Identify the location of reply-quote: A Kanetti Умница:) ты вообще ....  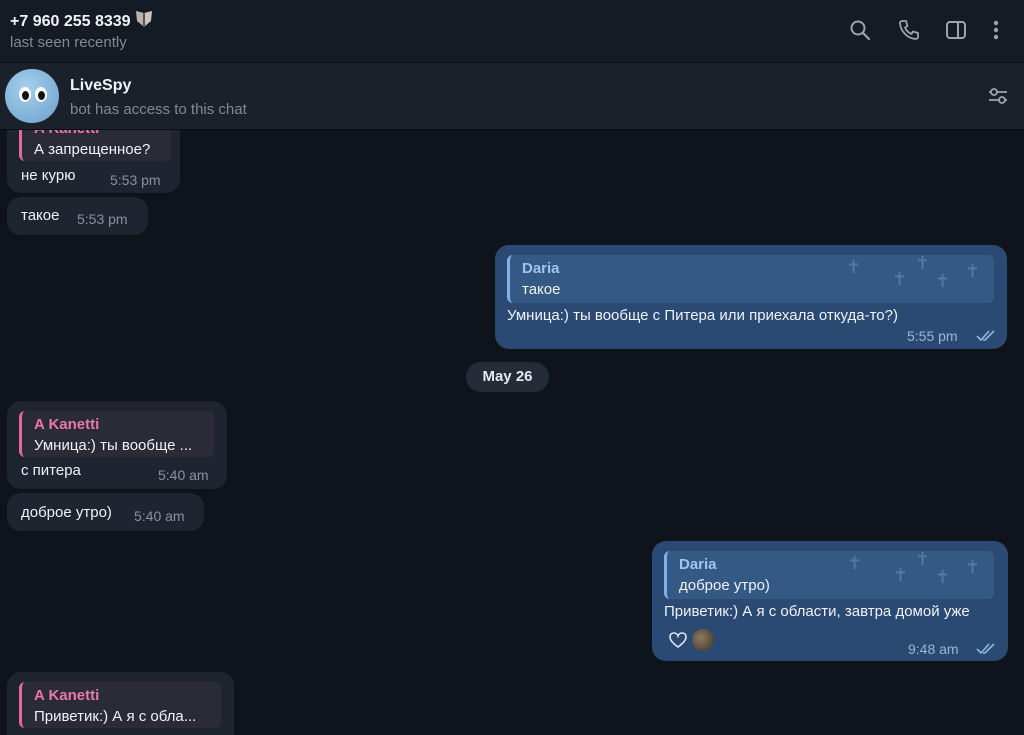
(116, 434).